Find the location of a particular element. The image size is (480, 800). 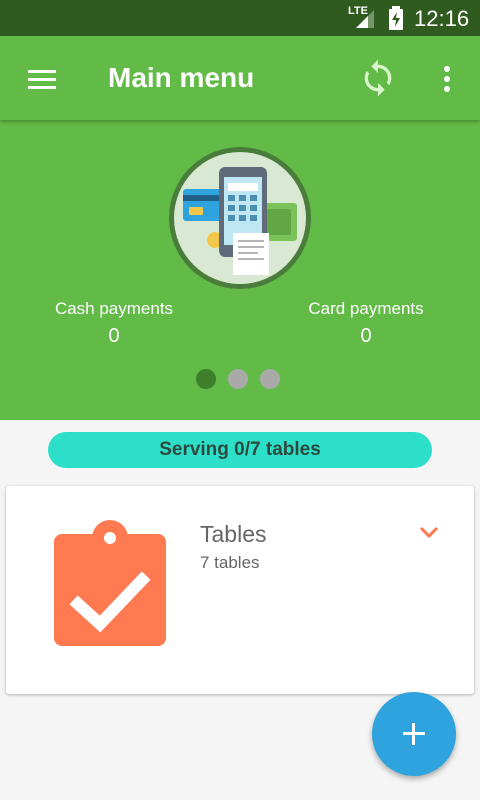

cash-payments-label: Cash payments is located at coordinates (114, 308).